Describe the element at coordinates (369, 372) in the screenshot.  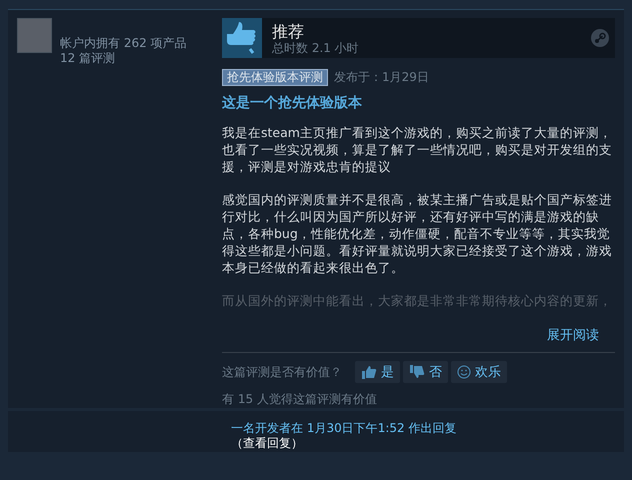
I see `thumbs-up-icon` at that location.